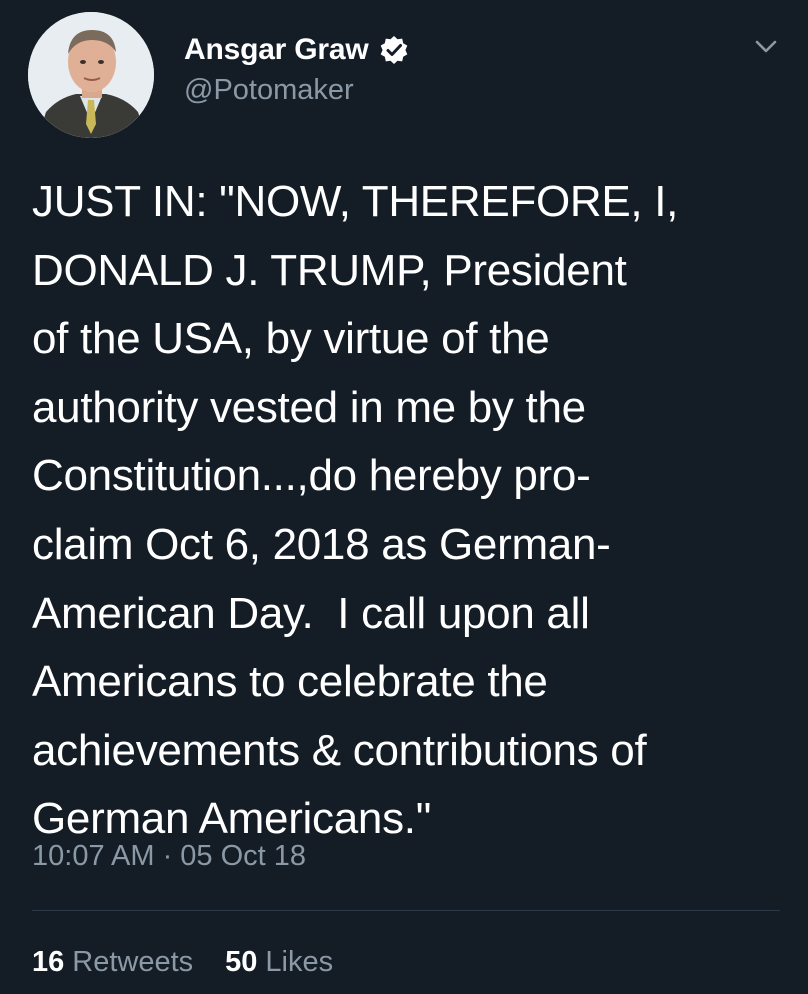  I want to click on retweets-label: Retweets, so click(133, 962).